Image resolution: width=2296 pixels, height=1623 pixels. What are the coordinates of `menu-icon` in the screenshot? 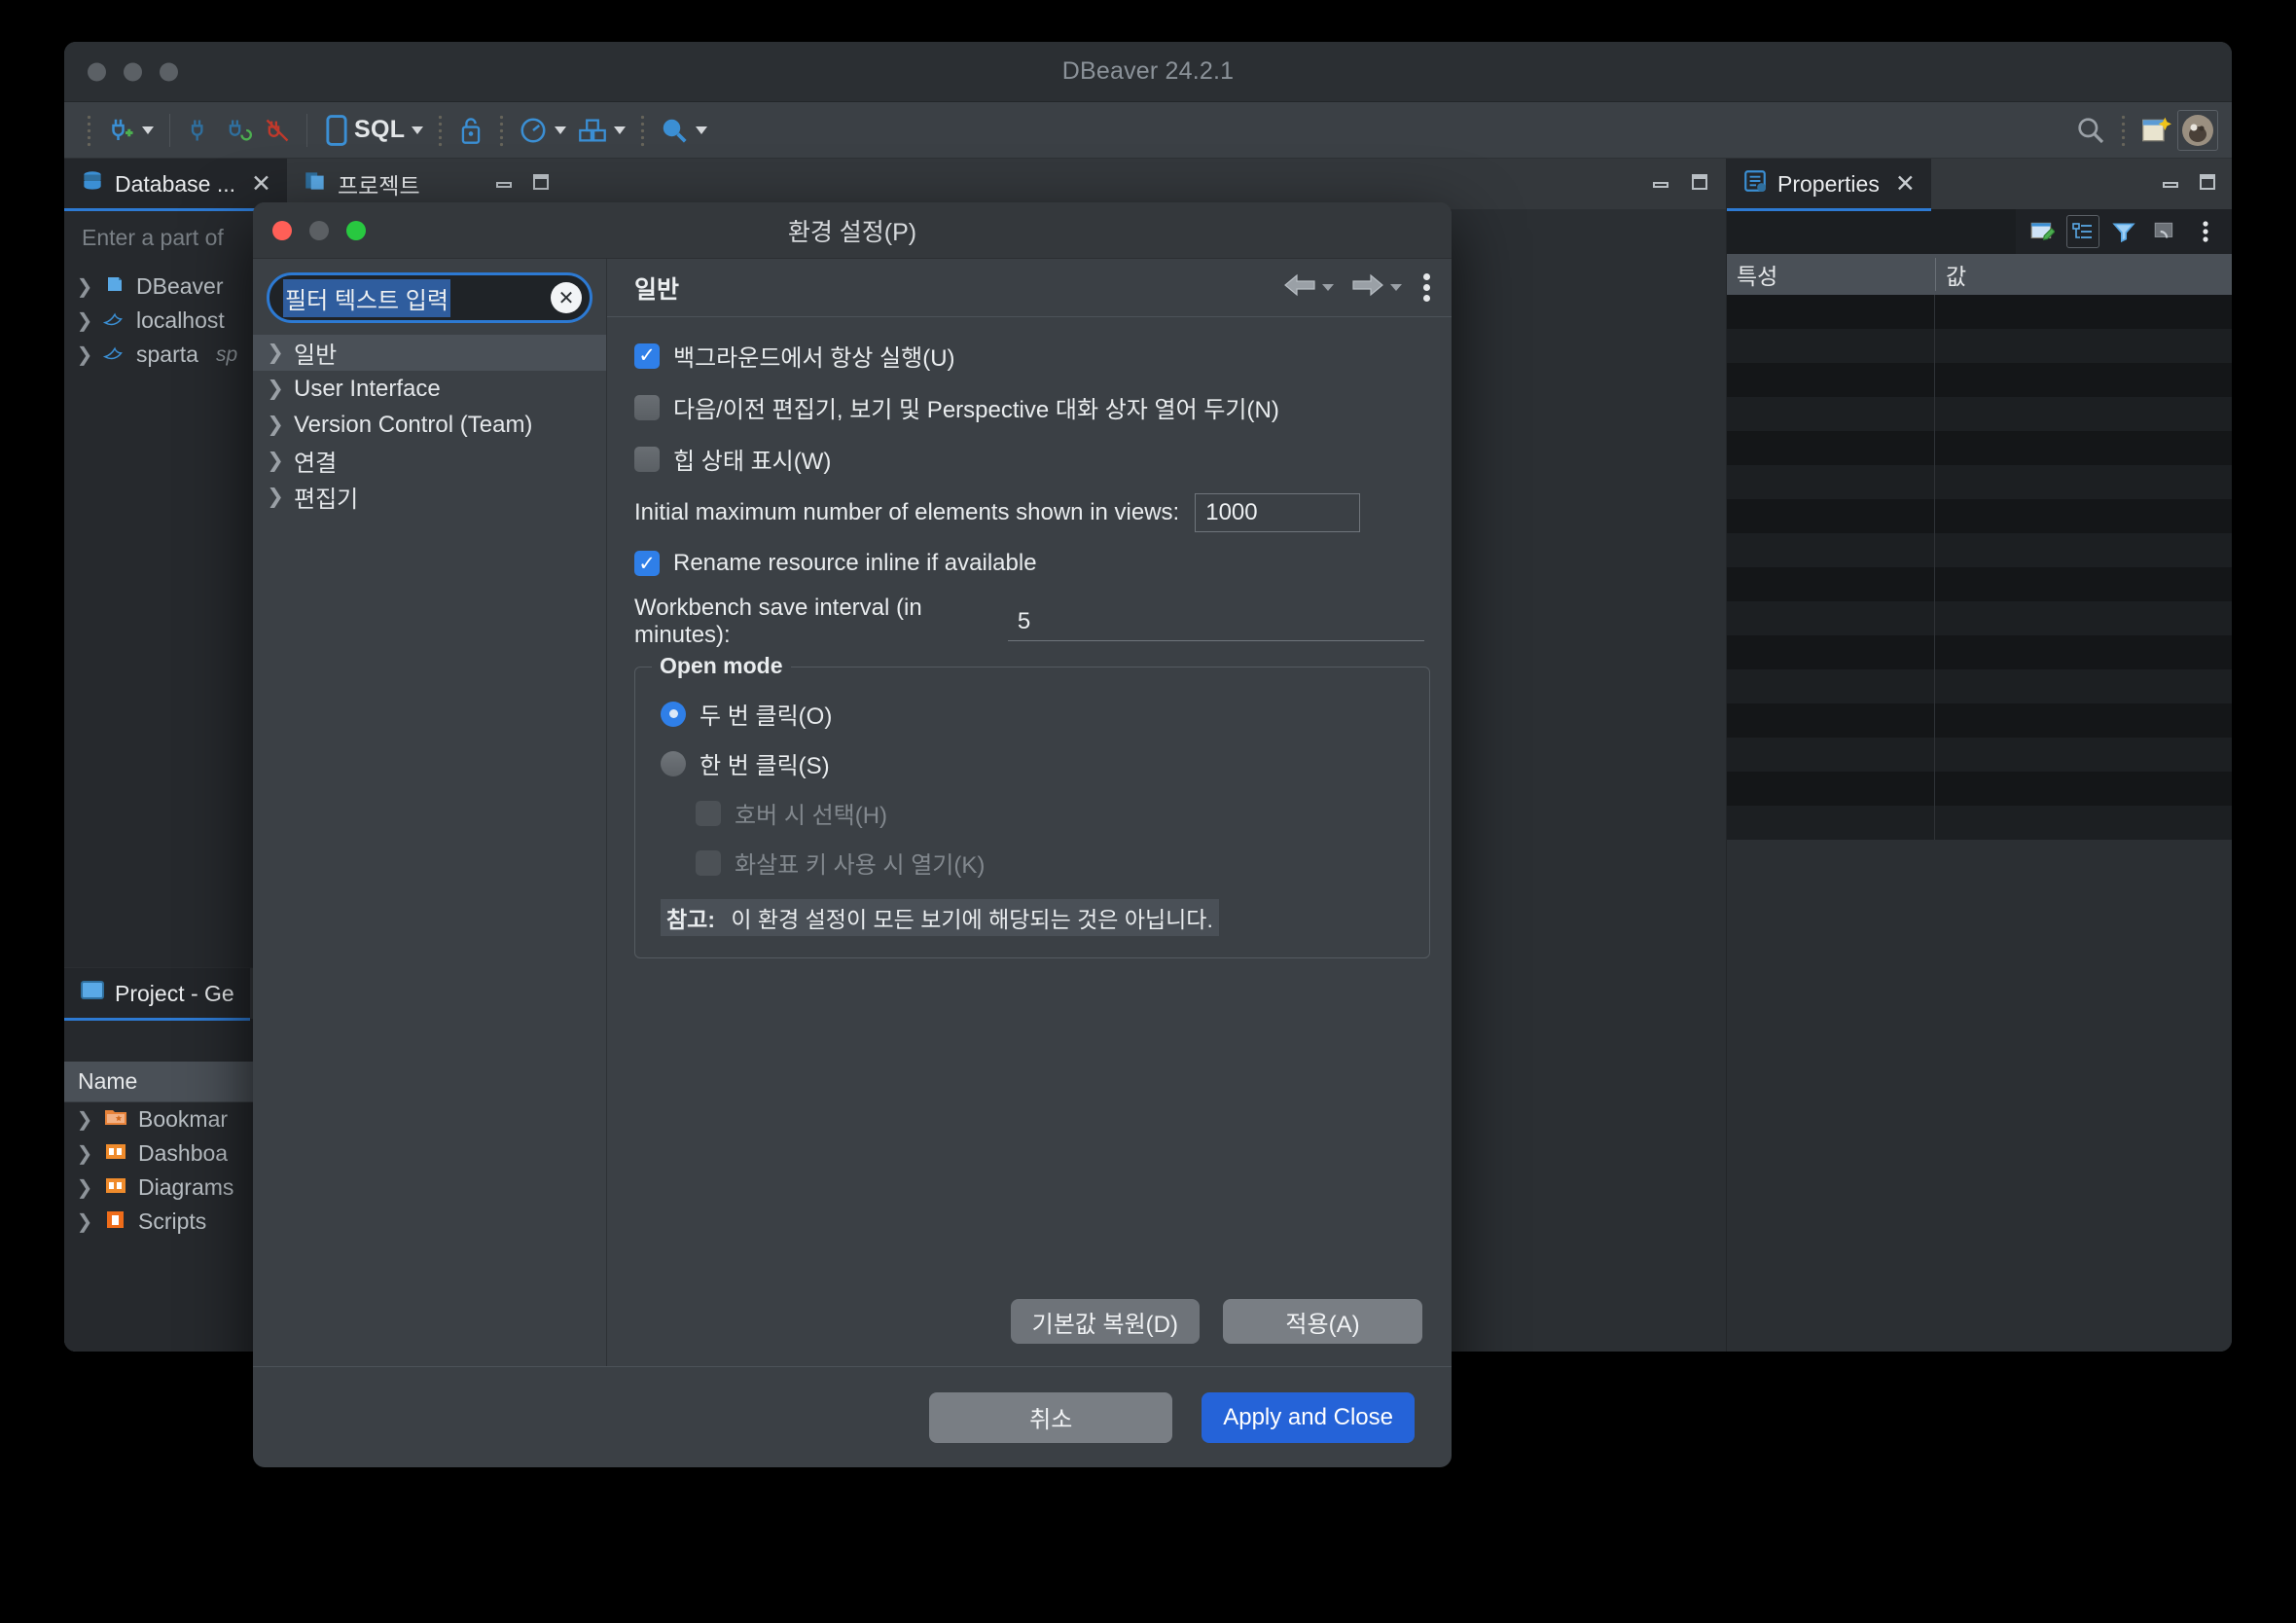 It's located at (2205, 231).